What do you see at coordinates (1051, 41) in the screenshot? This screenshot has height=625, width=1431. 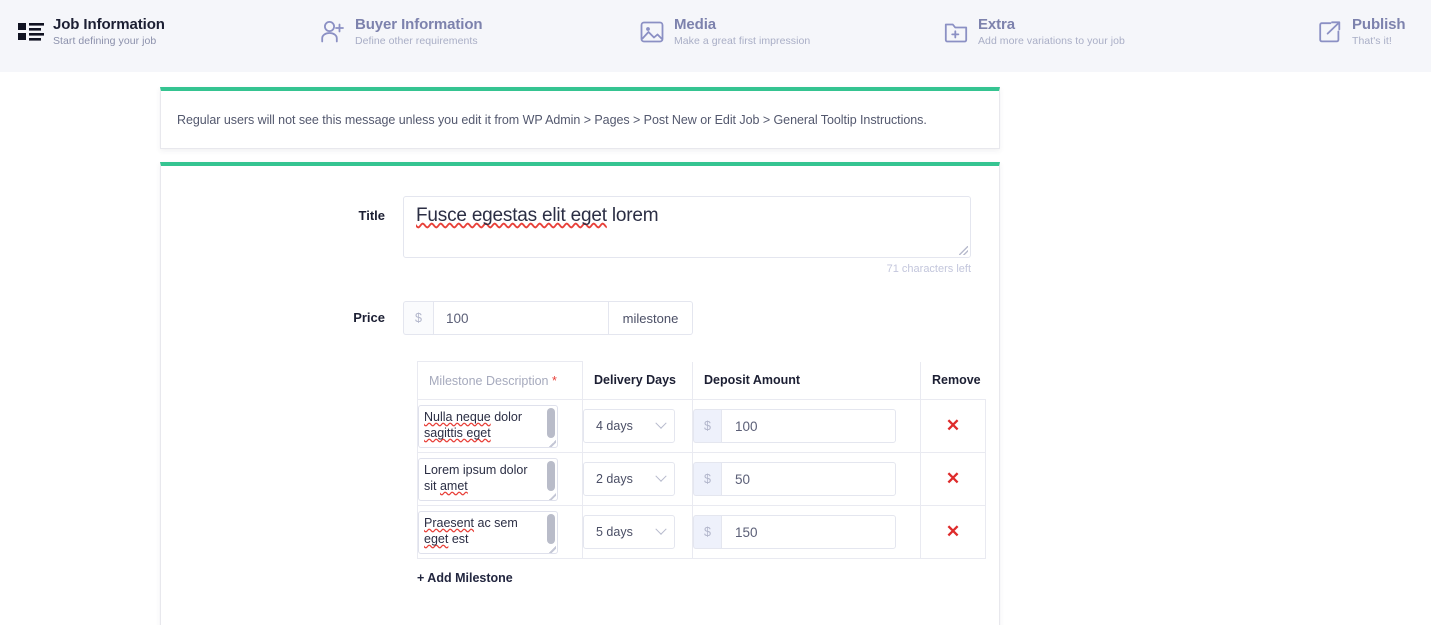 I see `step-subtitle: Add more variations to your job` at bounding box center [1051, 41].